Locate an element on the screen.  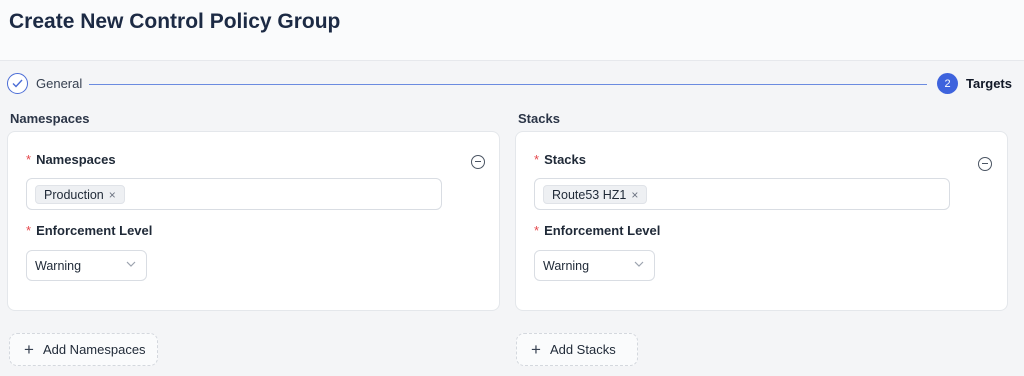
steps-connector is located at coordinates (508, 84).